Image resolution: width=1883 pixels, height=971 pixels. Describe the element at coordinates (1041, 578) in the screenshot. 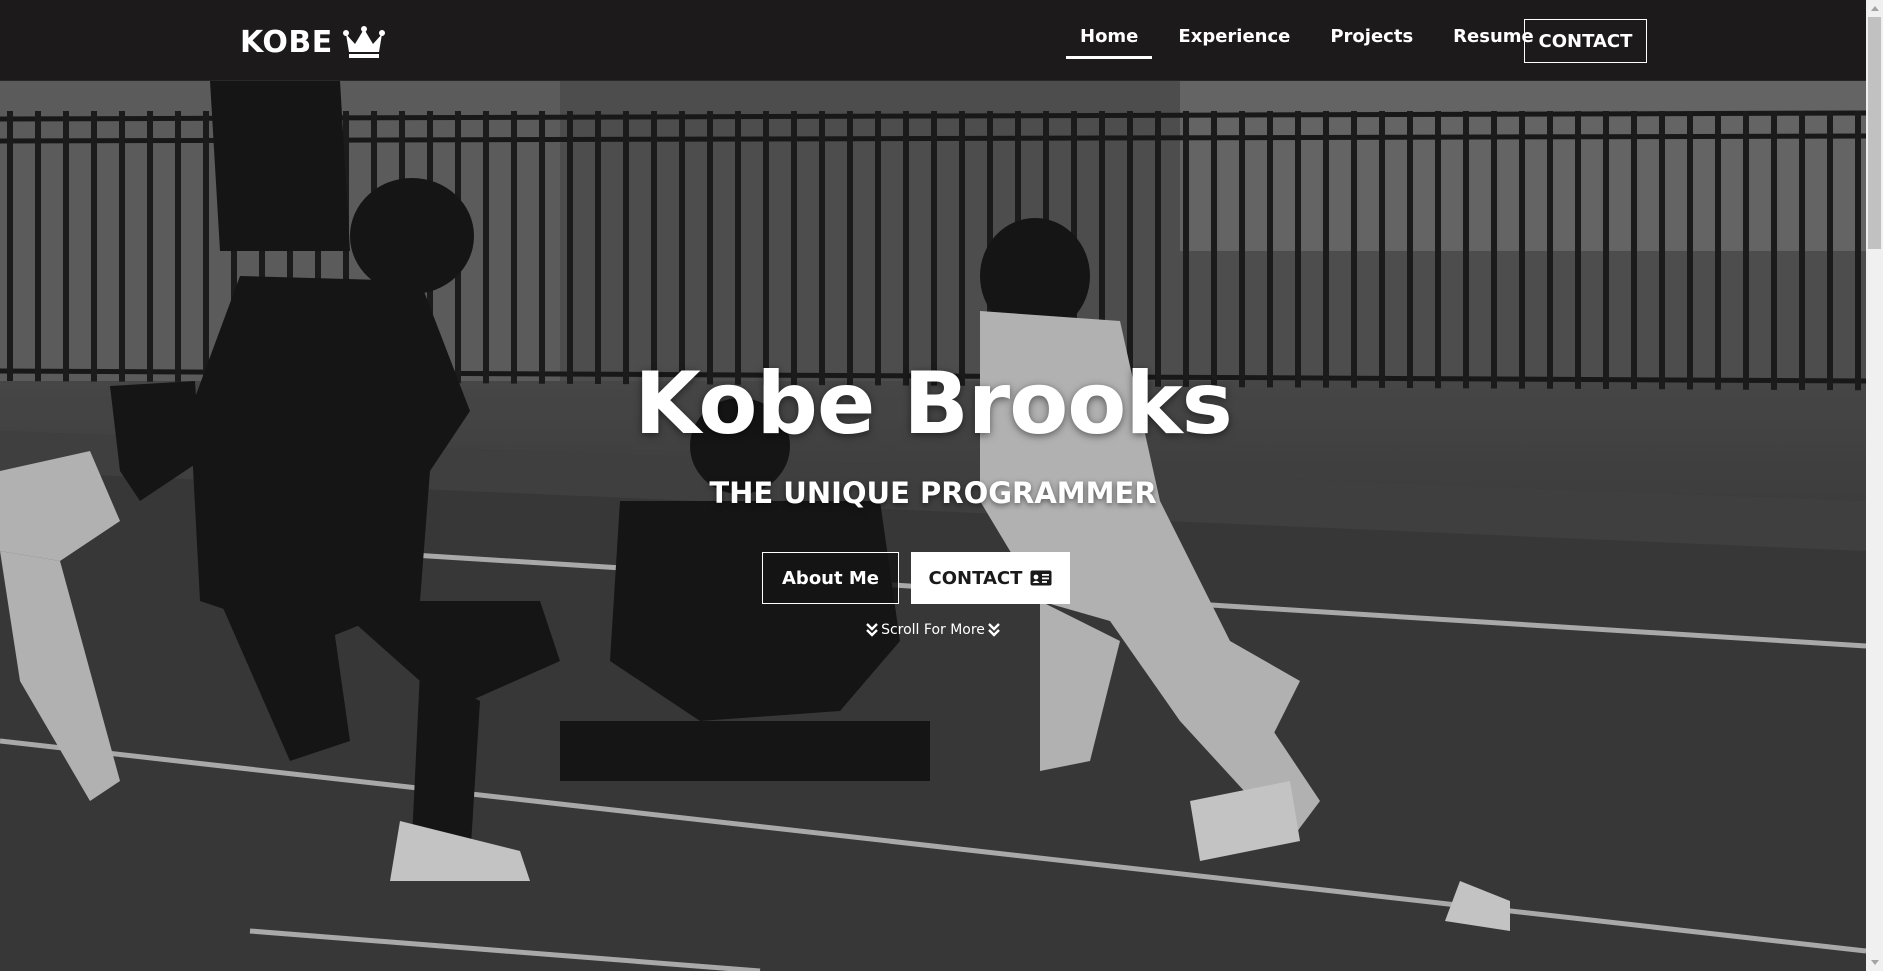

I see `id-card-icon` at that location.